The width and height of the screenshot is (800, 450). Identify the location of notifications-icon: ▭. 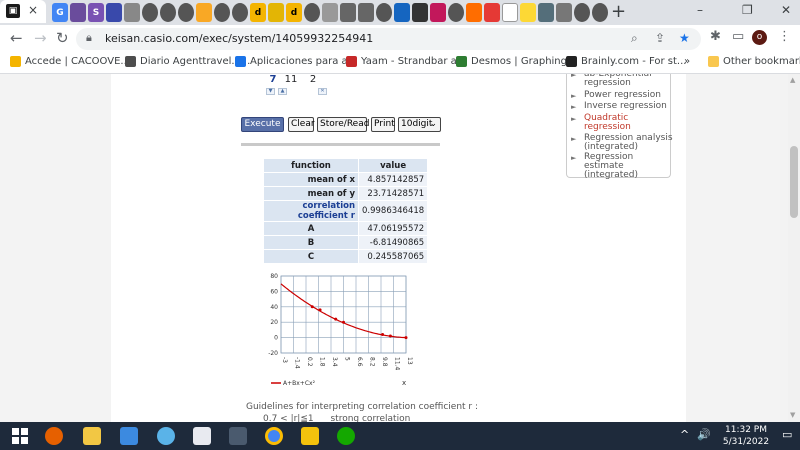
(787, 434).